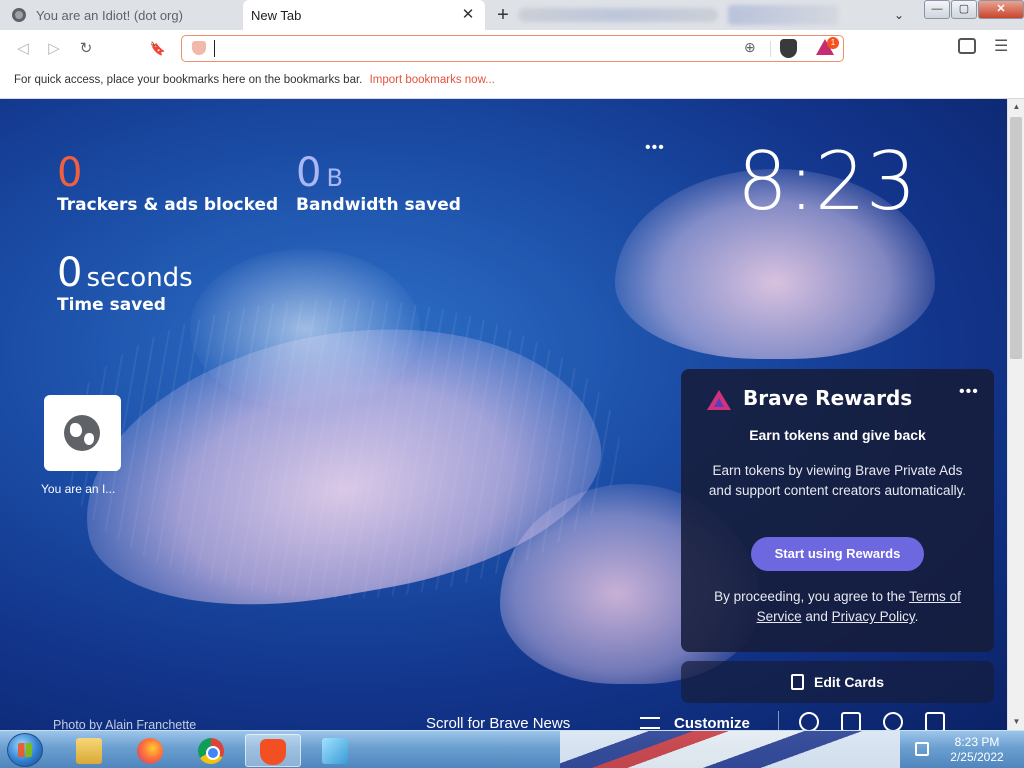 The height and width of the screenshot is (768, 1024). What do you see at coordinates (125, 724) in the screenshot?
I see `photo-credit: Photo by Alain Franchette` at bounding box center [125, 724].